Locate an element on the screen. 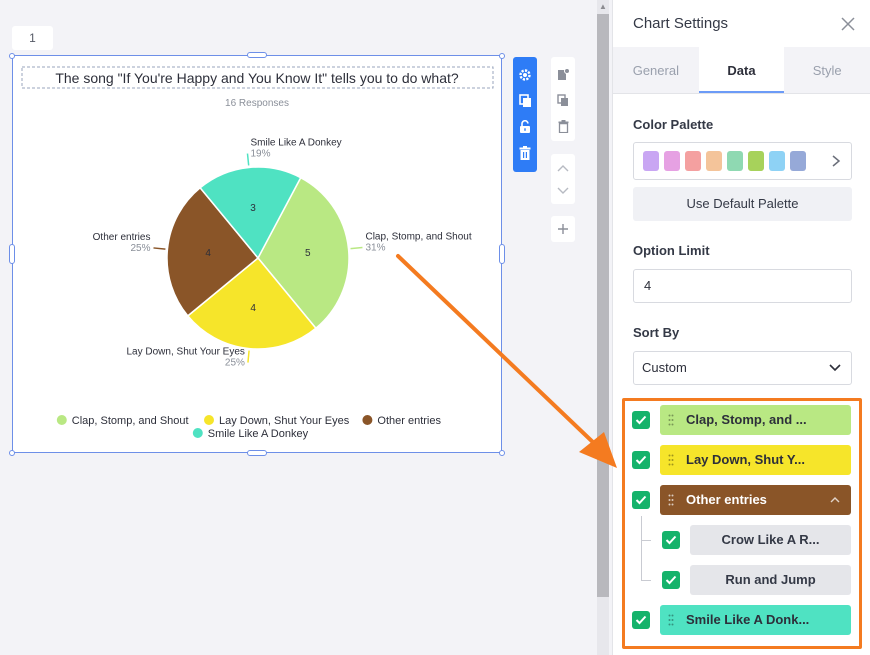  page-tools-top is located at coordinates (563, 99).